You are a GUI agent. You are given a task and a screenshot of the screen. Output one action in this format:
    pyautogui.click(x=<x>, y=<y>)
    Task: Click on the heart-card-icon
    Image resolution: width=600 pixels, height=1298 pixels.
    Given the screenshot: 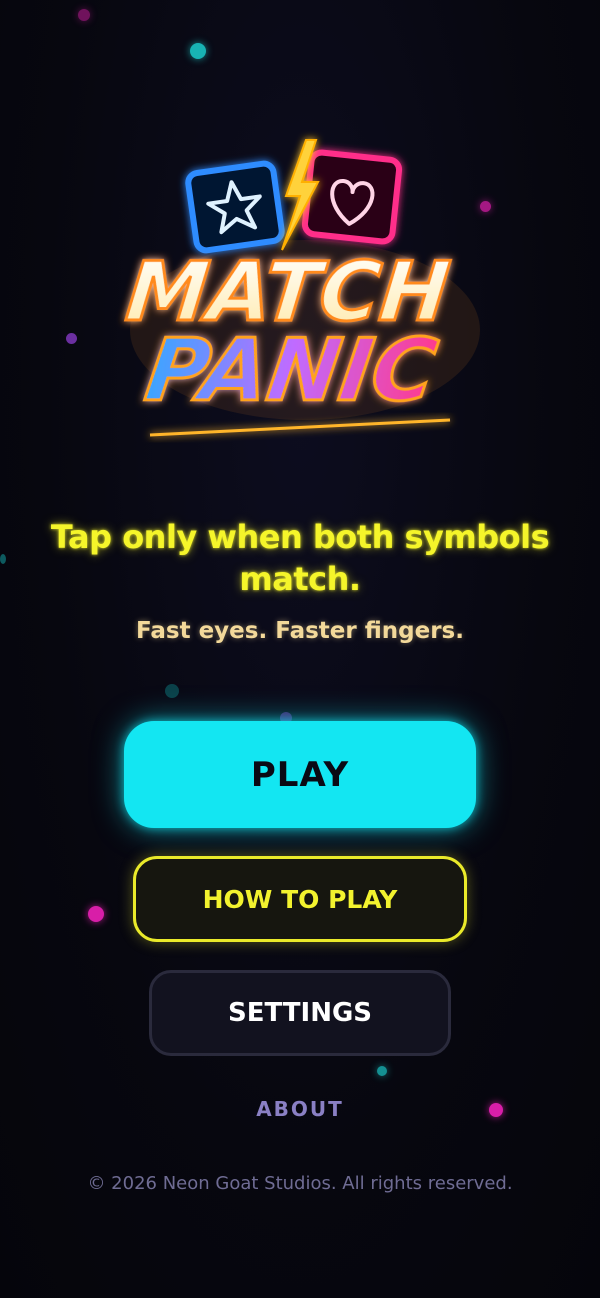 What is the action you would take?
    pyautogui.click(x=352, y=197)
    